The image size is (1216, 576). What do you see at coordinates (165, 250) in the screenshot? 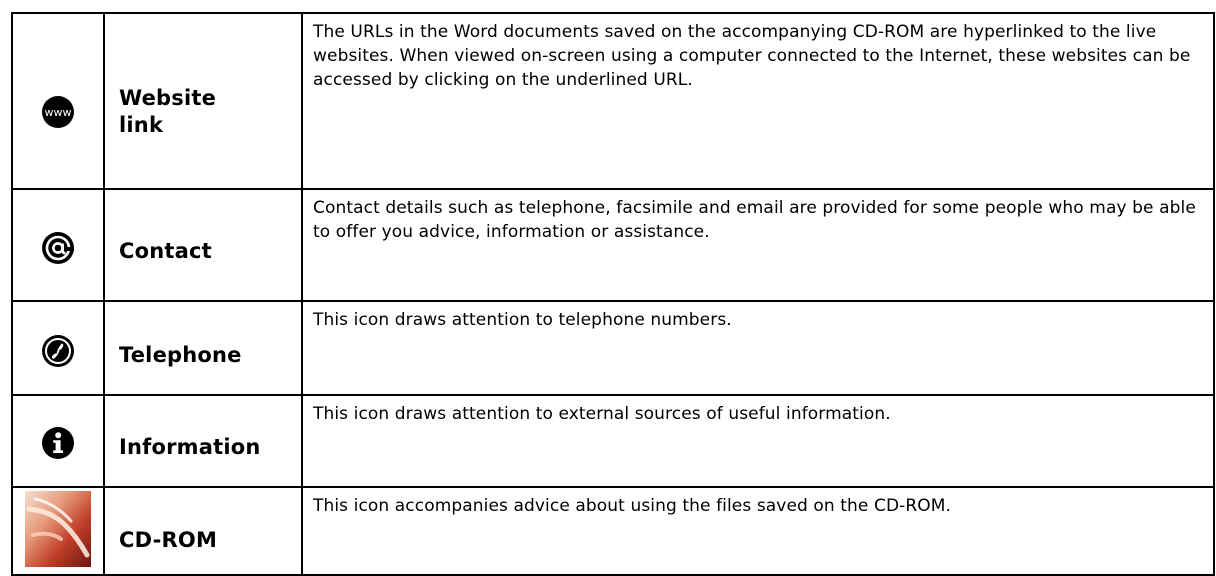
I see `row-name: Contact` at bounding box center [165, 250].